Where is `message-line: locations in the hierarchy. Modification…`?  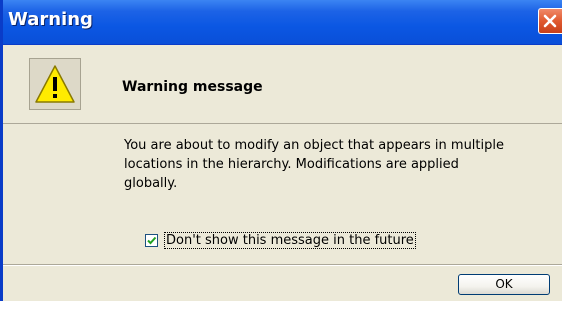
message-line: locations in the hierarchy. Modification… is located at coordinates (291, 164).